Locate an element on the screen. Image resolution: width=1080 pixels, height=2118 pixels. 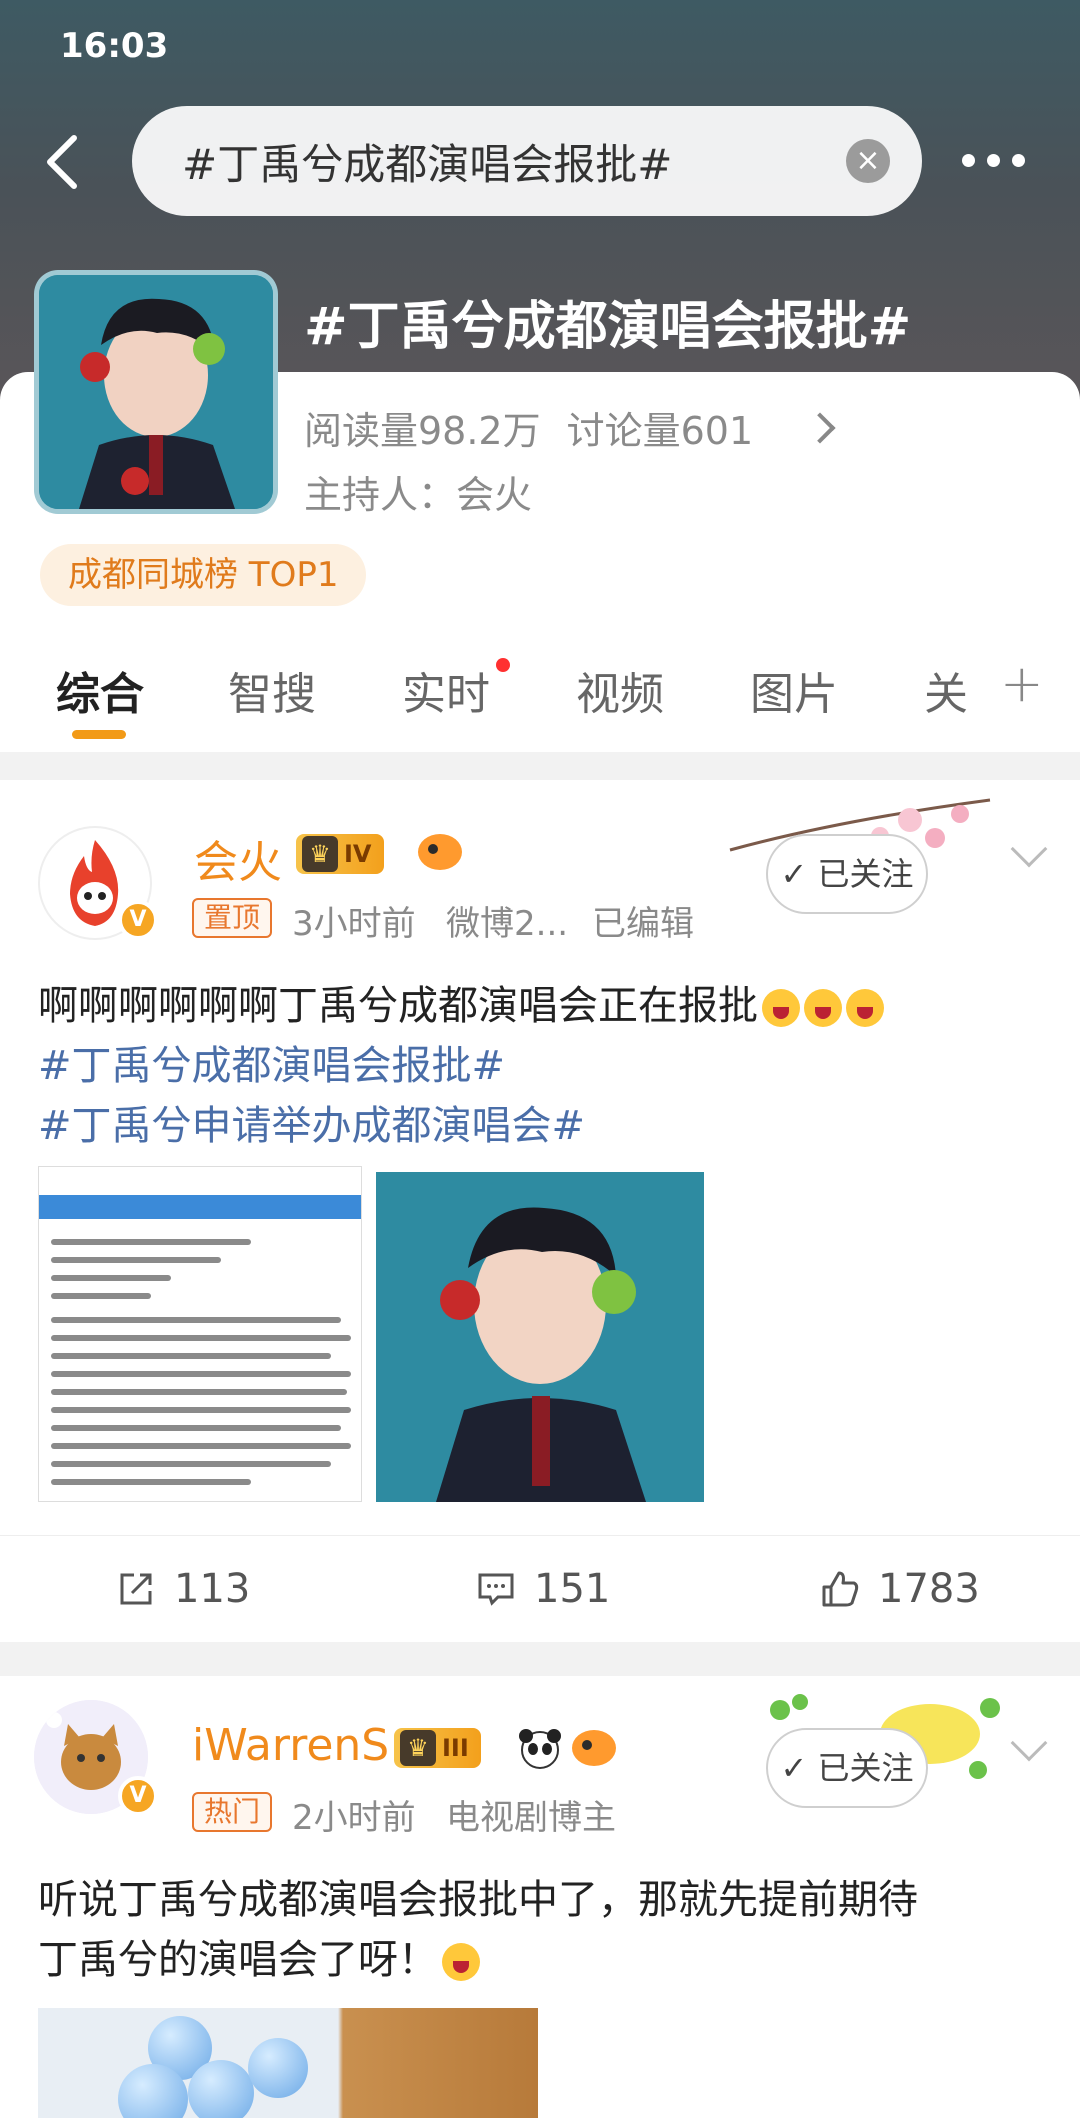
topic-stats: 阅读量98.2万 讨论量601 is located at coordinates (570, 427).